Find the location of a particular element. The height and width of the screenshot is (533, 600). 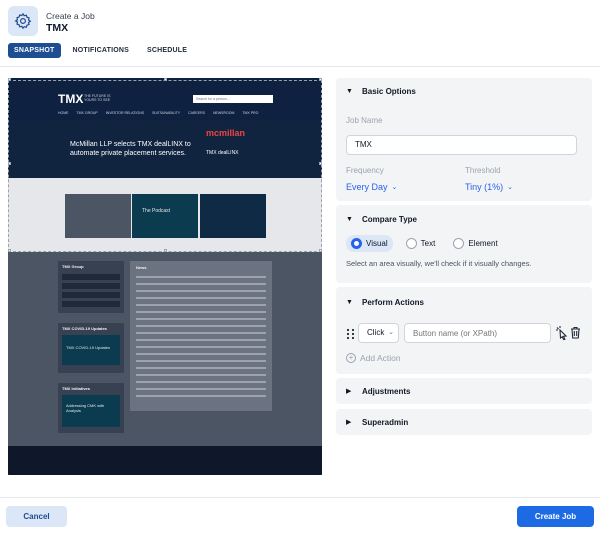

preview-podcast-label: The Podcast is located at coordinates (156, 211).